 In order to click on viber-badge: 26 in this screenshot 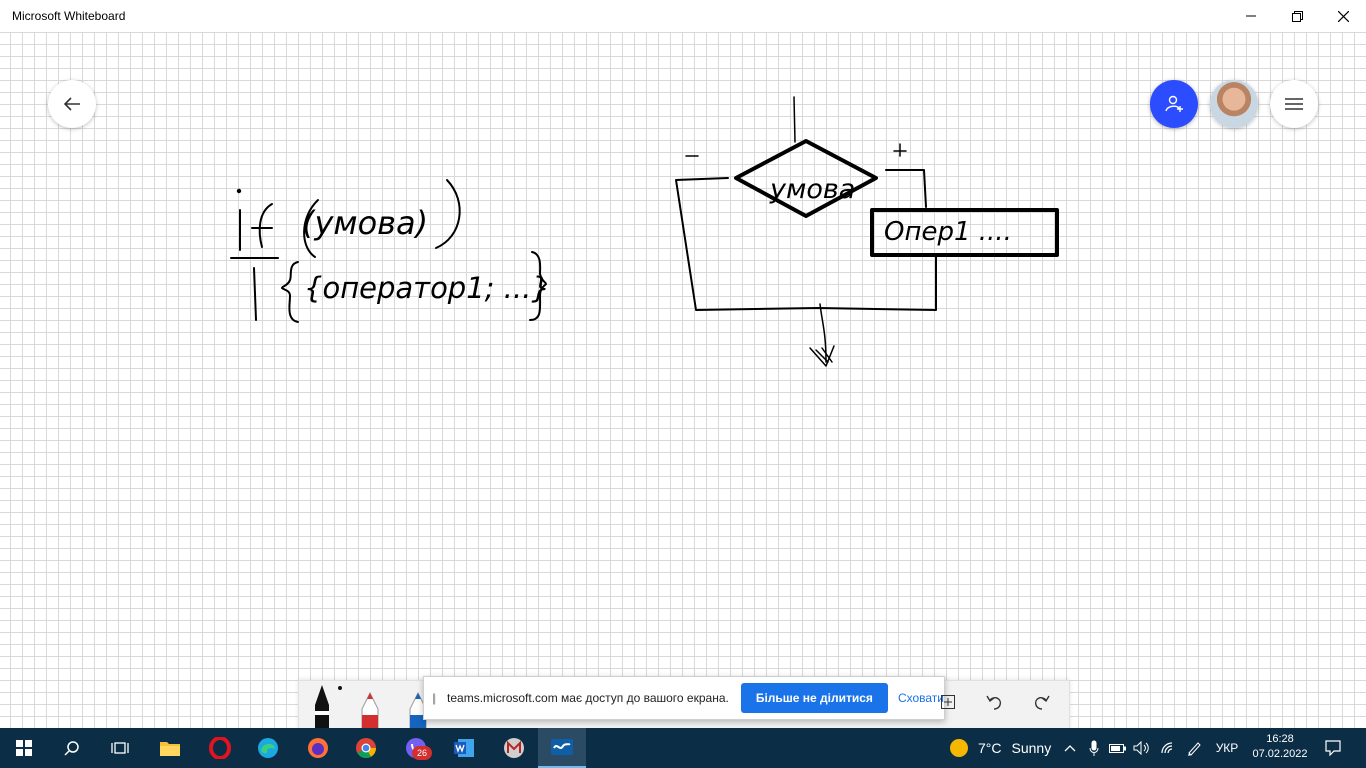, I will do `click(422, 753)`.